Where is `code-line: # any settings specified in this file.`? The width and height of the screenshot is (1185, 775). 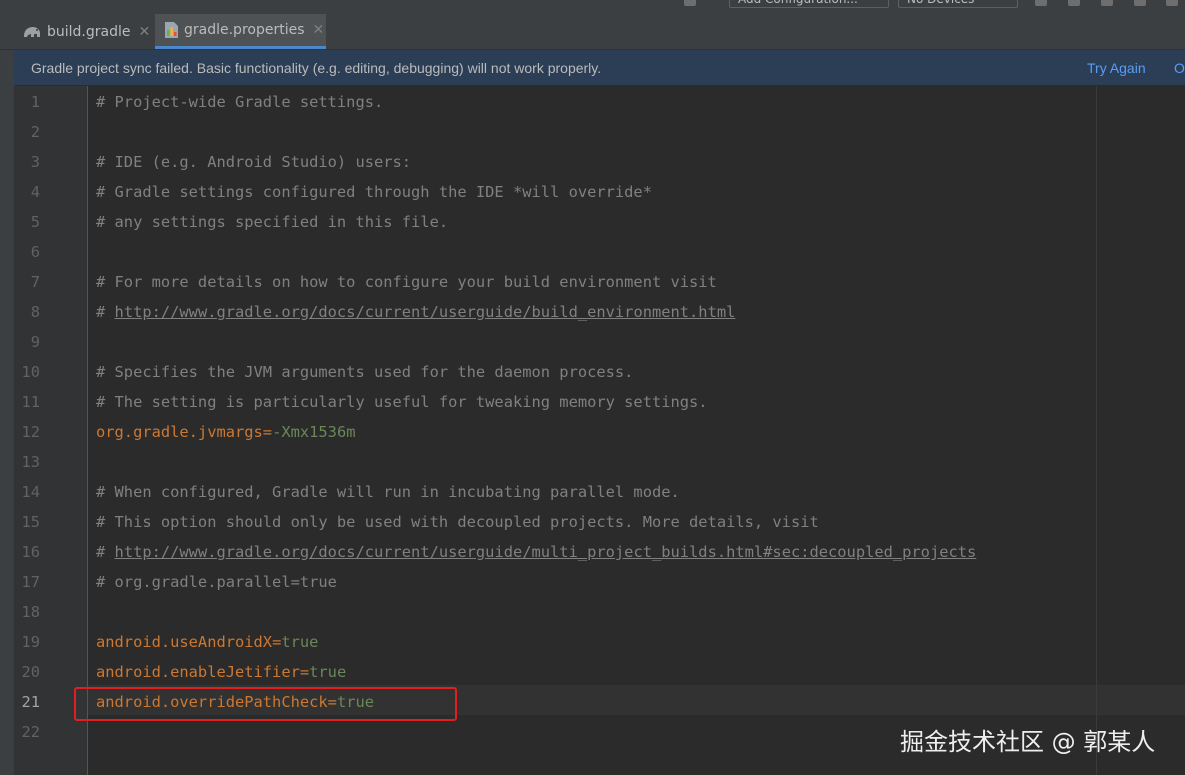
code-line: # any settings specified in this file. is located at coordinates (272, 222).